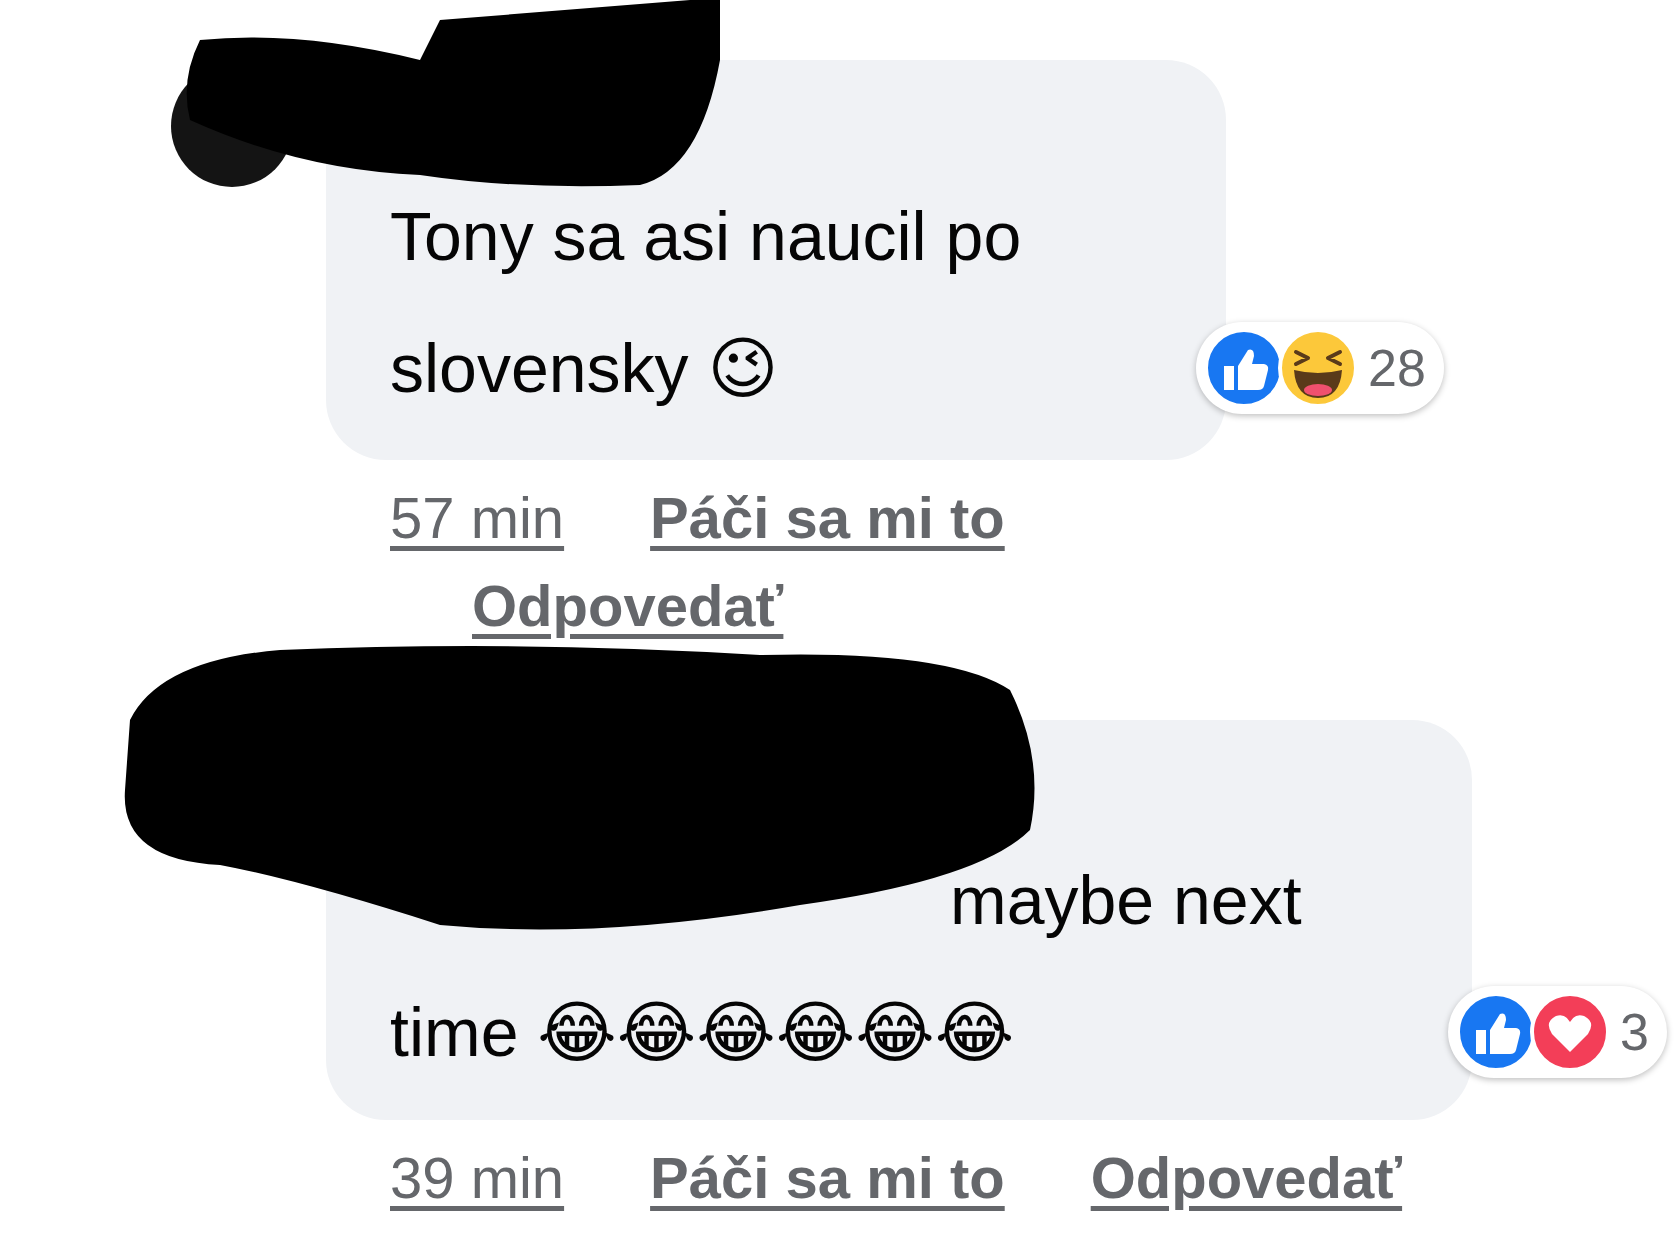 The height and width of the screenshot is (1260, 1680). Describe the element at coordinates (477, 518) in the screenshot. I see `timestamp-link: 57 min` at that location.